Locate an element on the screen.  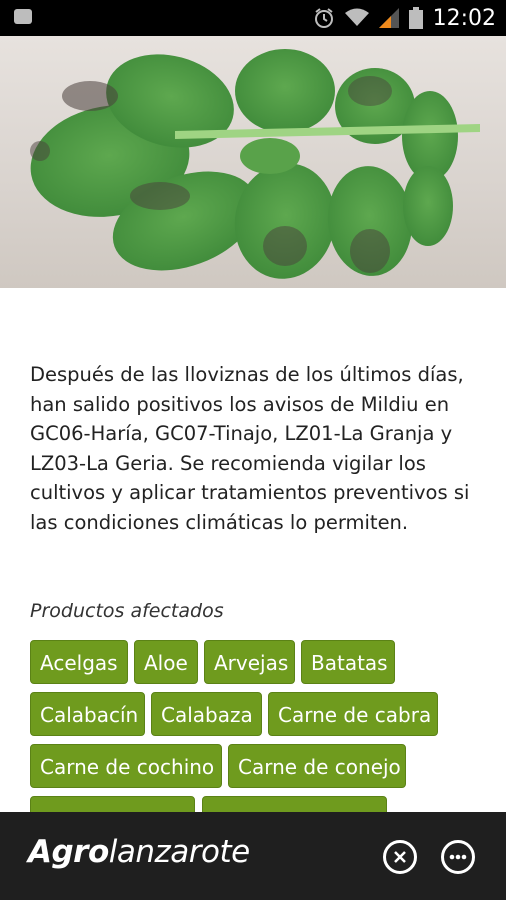
bottom-bar: Agrolanzarote is located at coordinates (253, 856).